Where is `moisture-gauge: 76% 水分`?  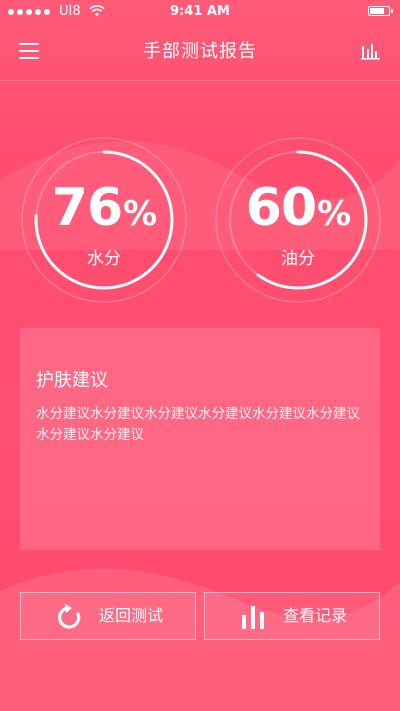
moisture-gauge: 76% 水分 is located at coordinates (104, 220).